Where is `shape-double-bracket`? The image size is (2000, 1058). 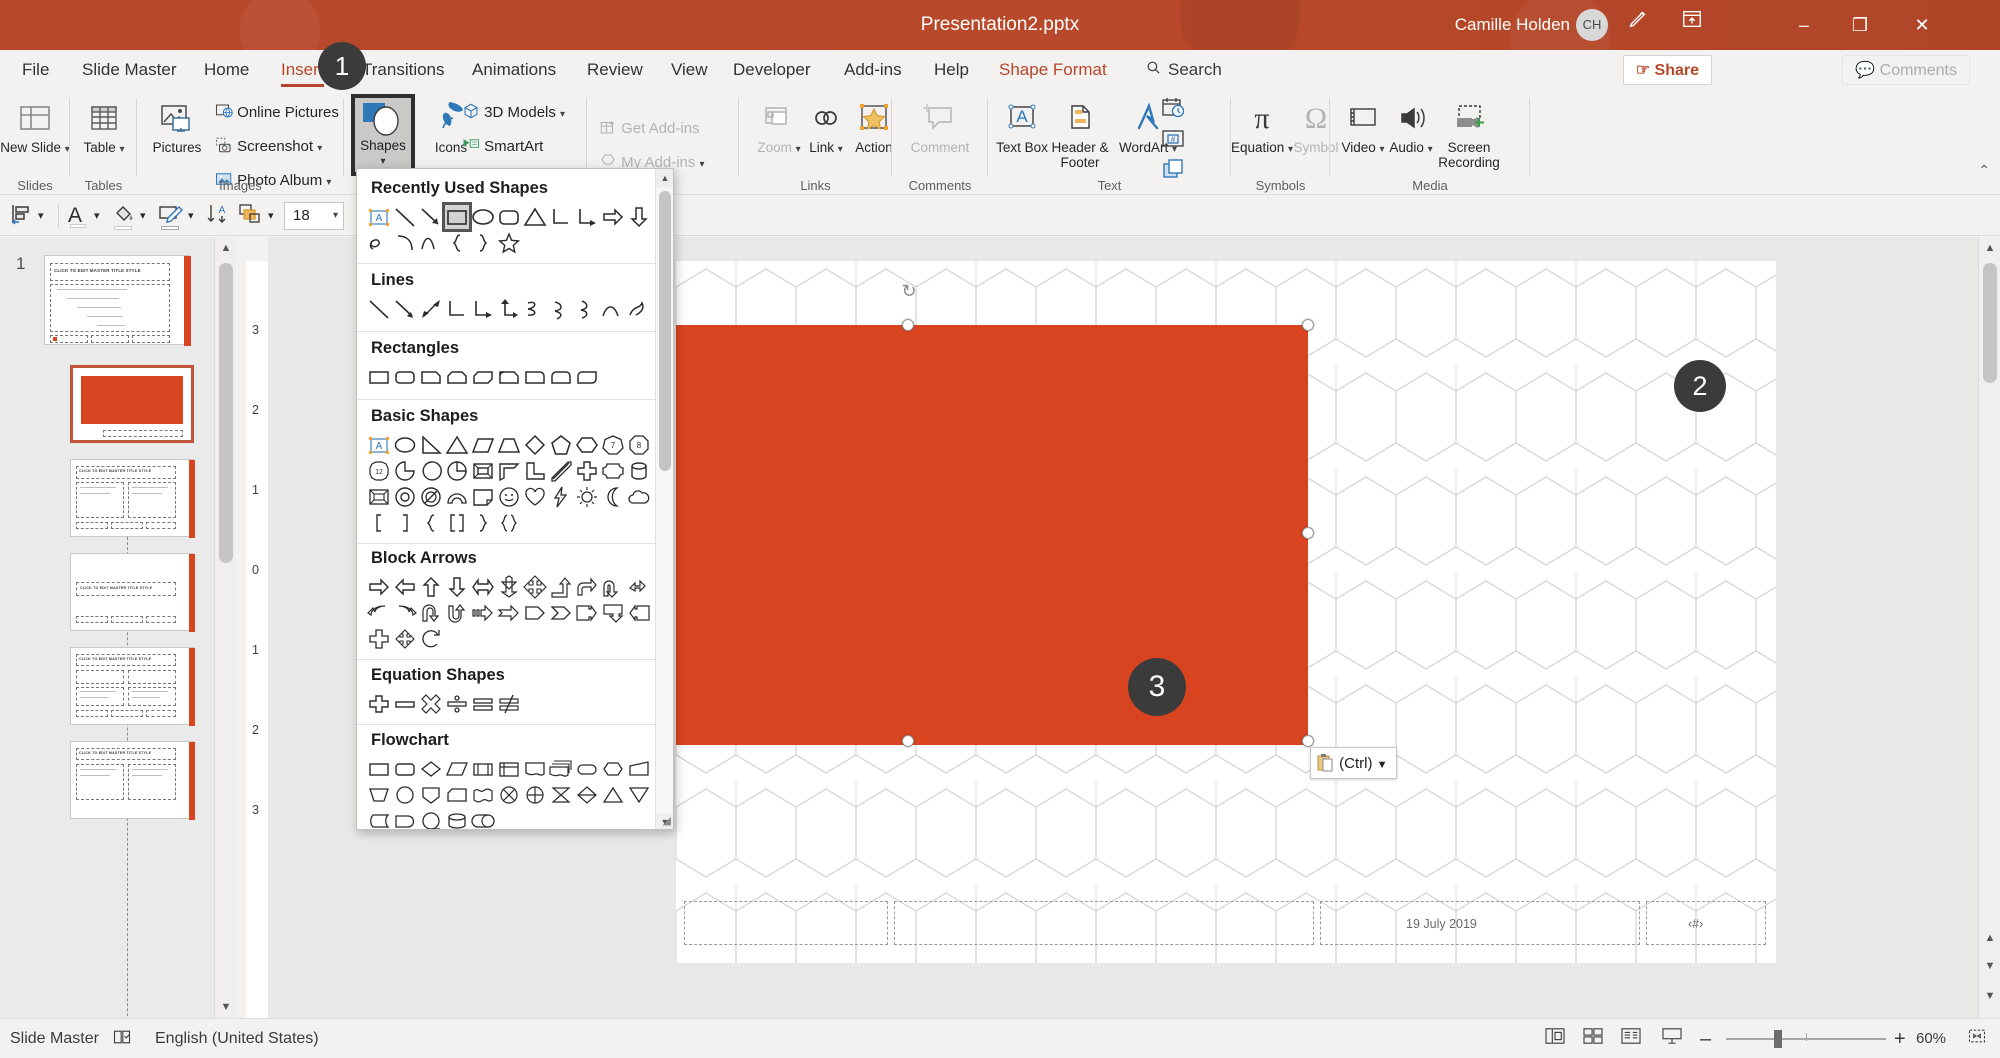 shape-double-bracket is located at coordinates (457, 523).